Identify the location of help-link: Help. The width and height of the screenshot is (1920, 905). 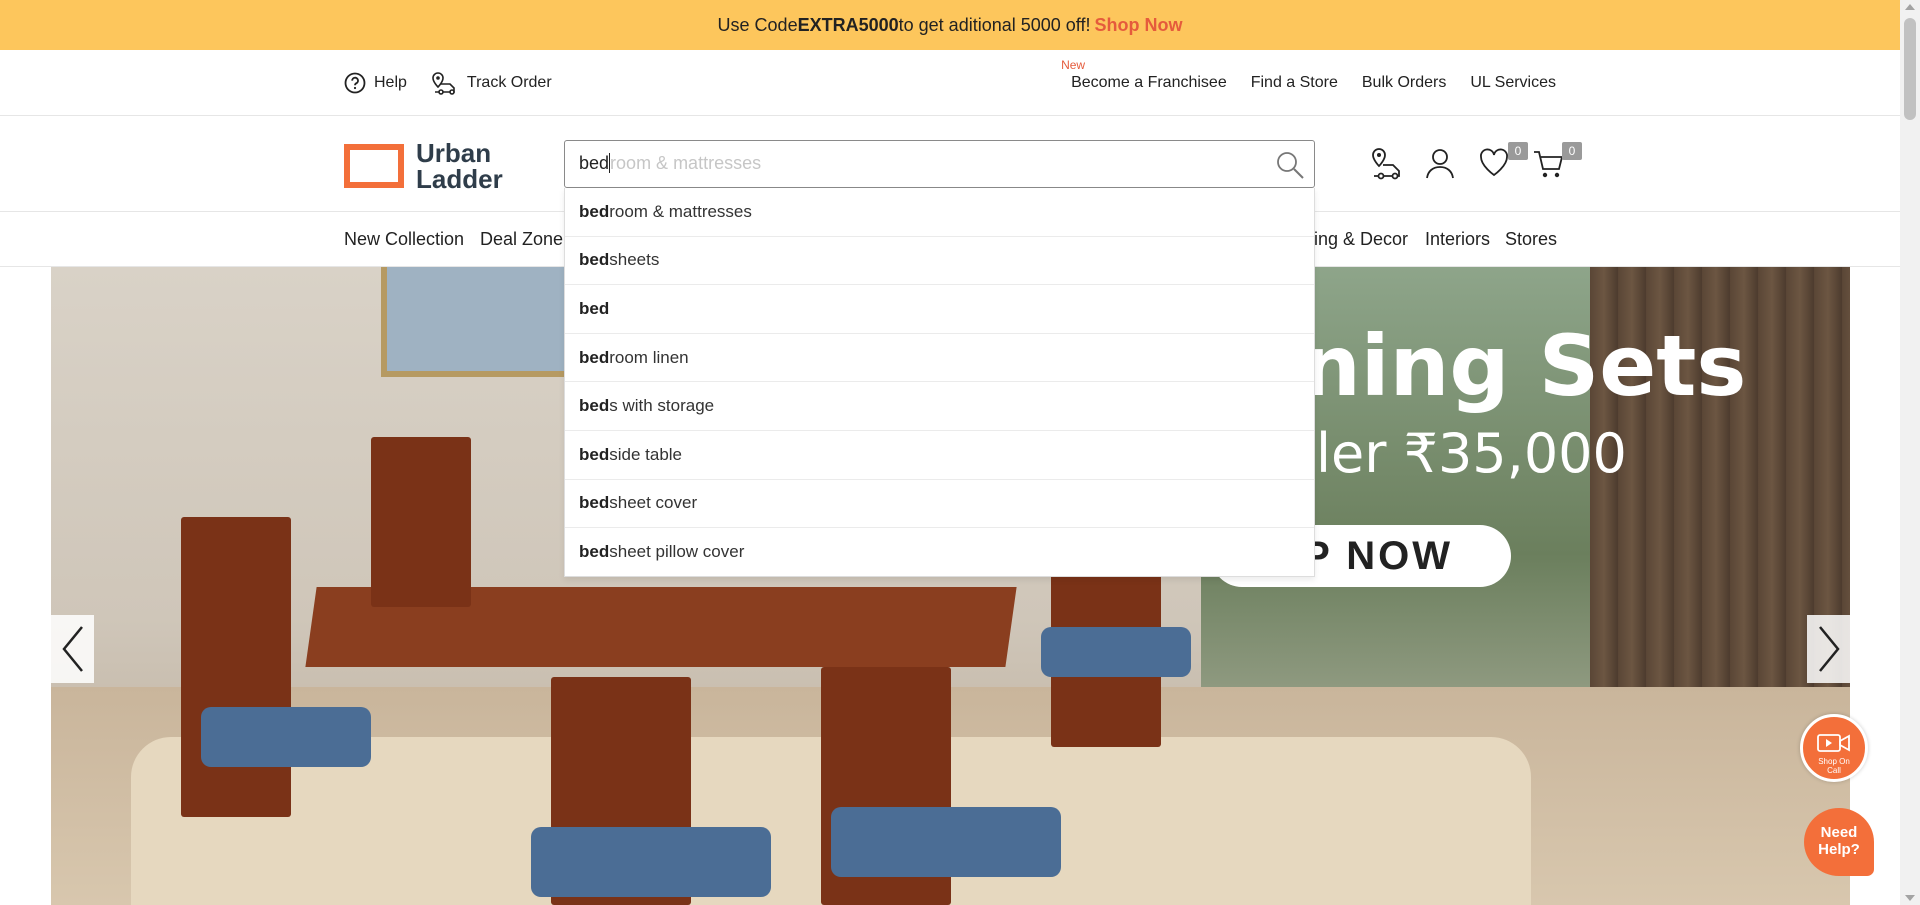
(375, 83).